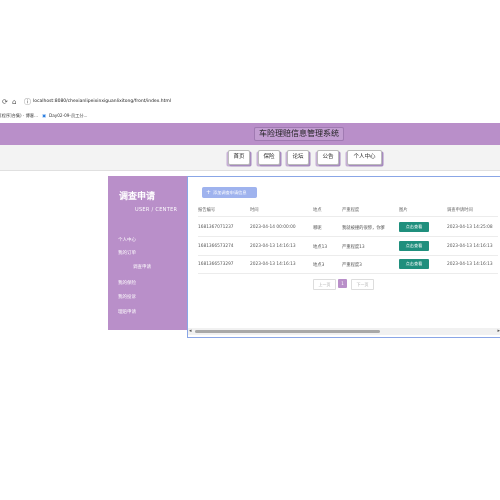 This screenshot has height=500, width=500. What do you see at coordinates (216, 227) in the screenshot?
I see `cell-id: 1681367071237` at bounding box center [216, 227].